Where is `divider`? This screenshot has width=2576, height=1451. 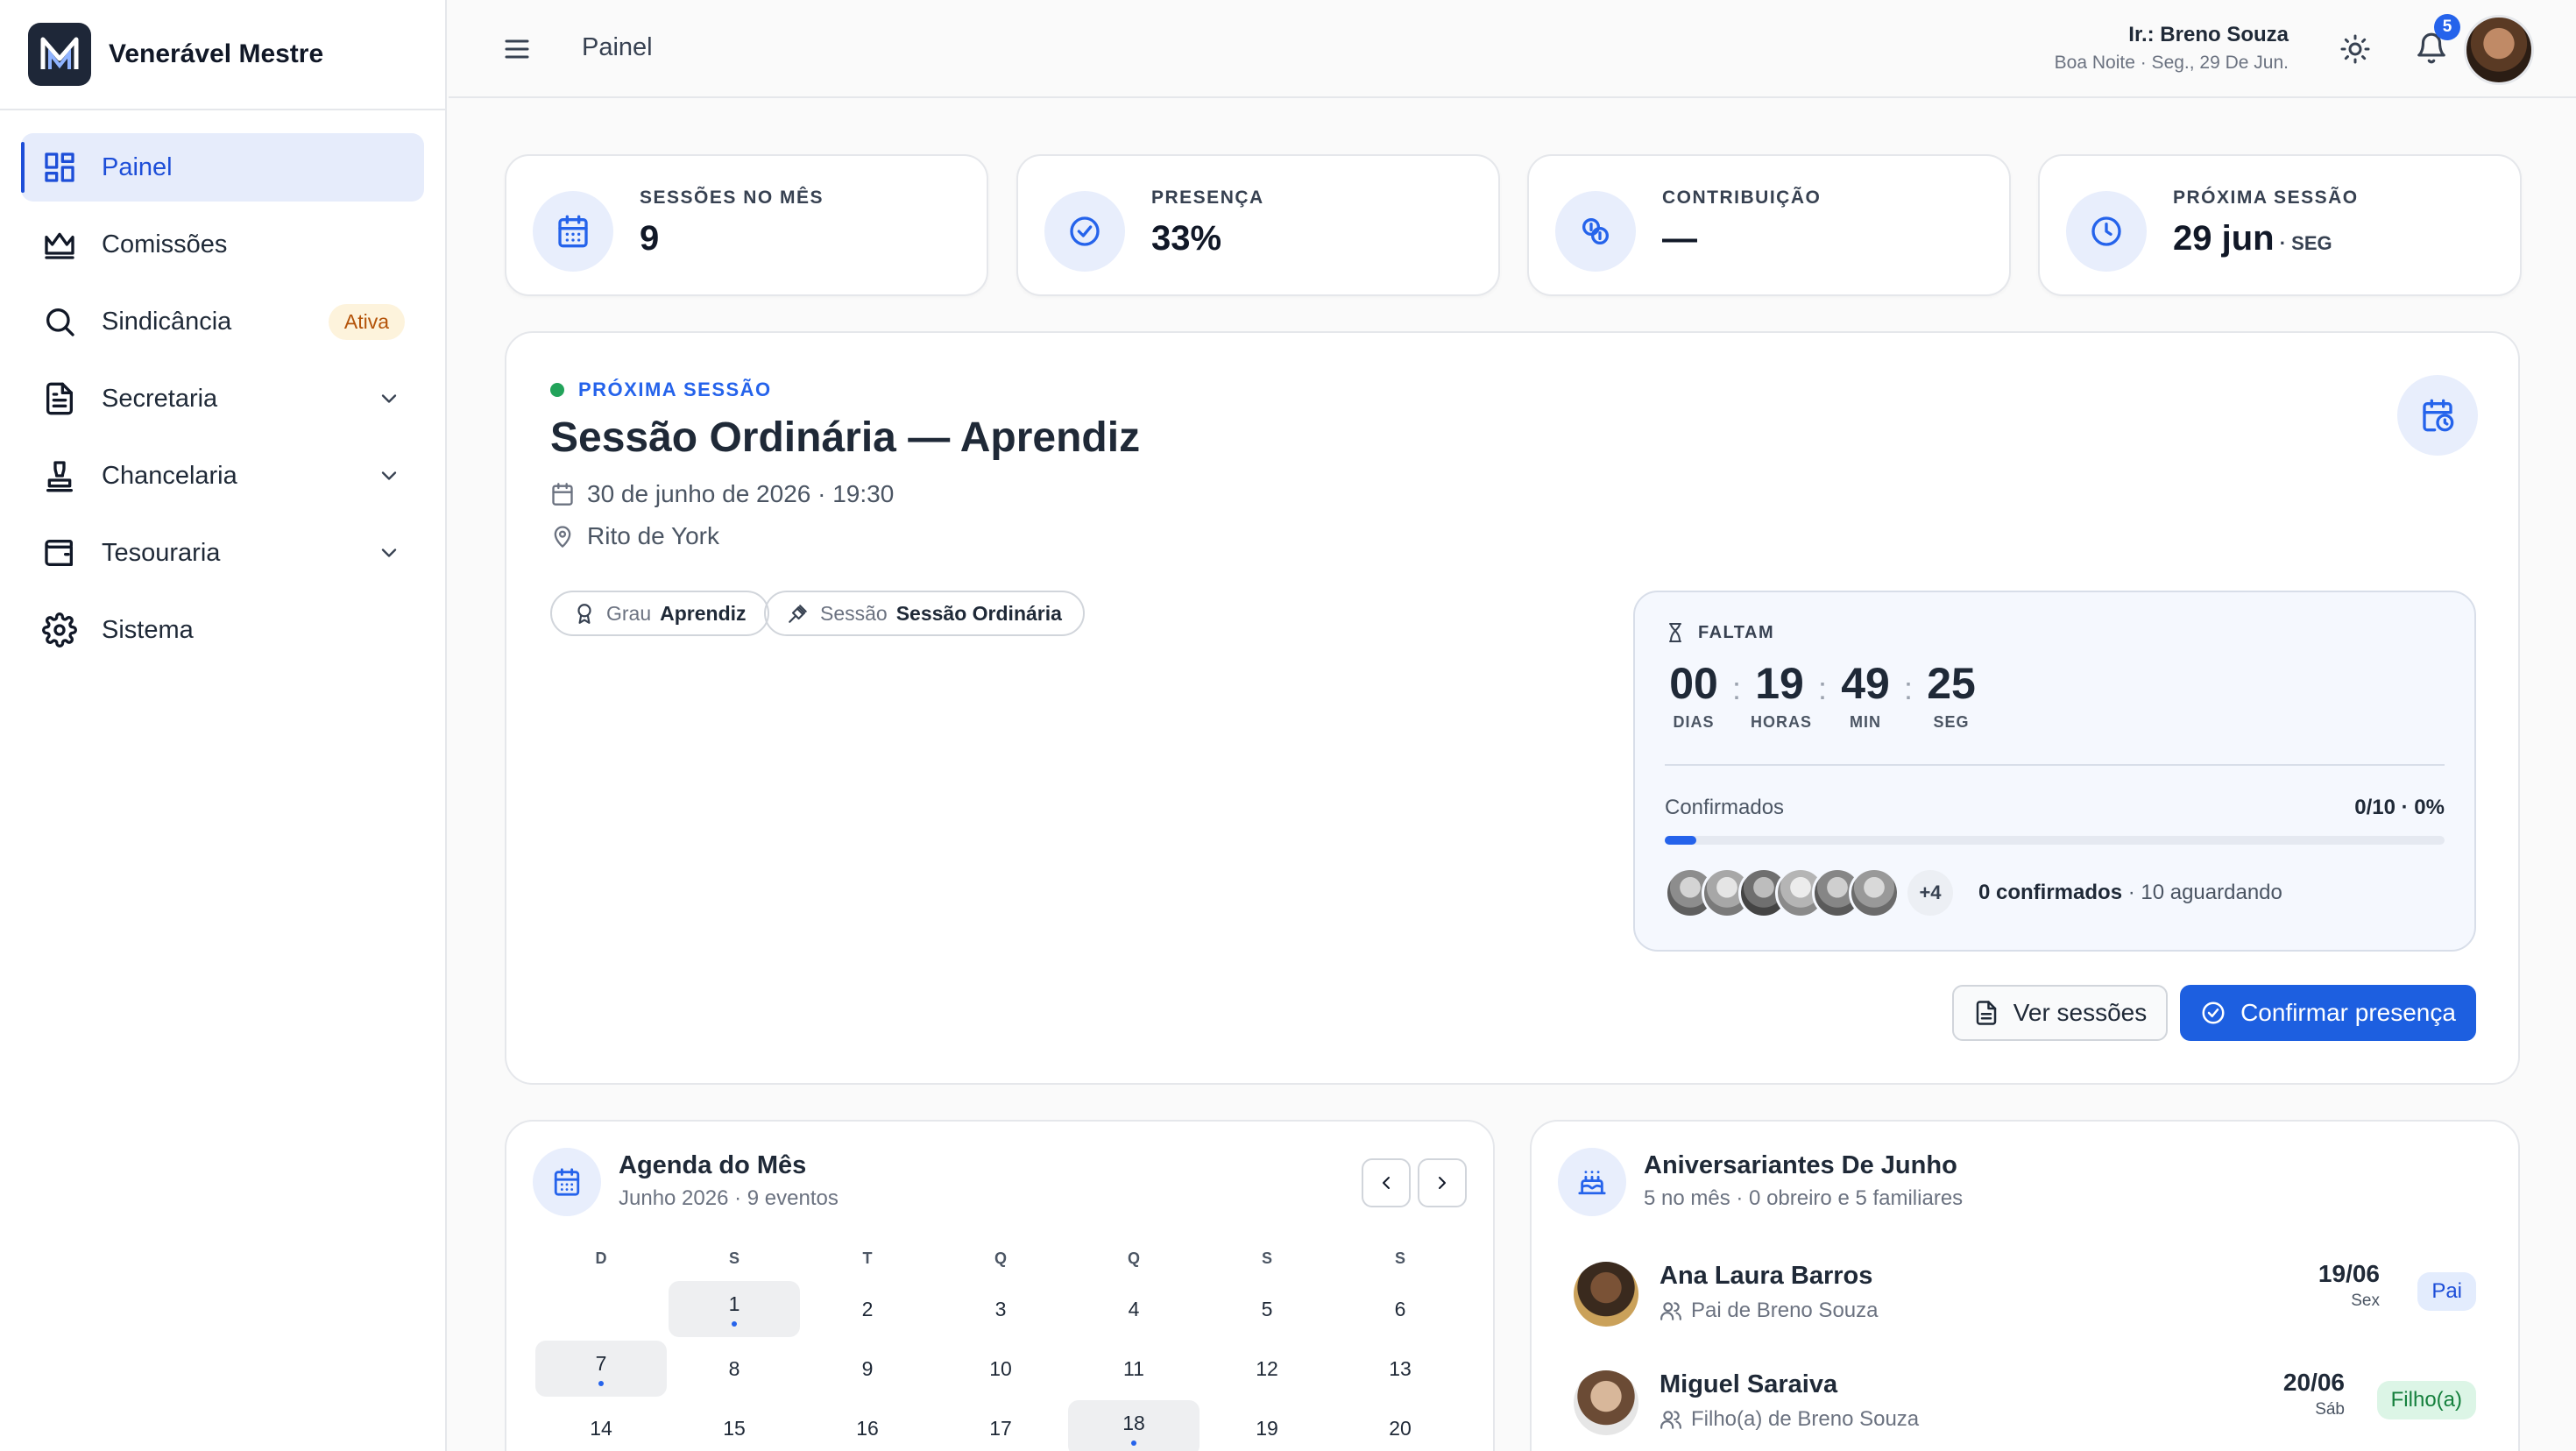 divider is located at coordinates (2055, 765).